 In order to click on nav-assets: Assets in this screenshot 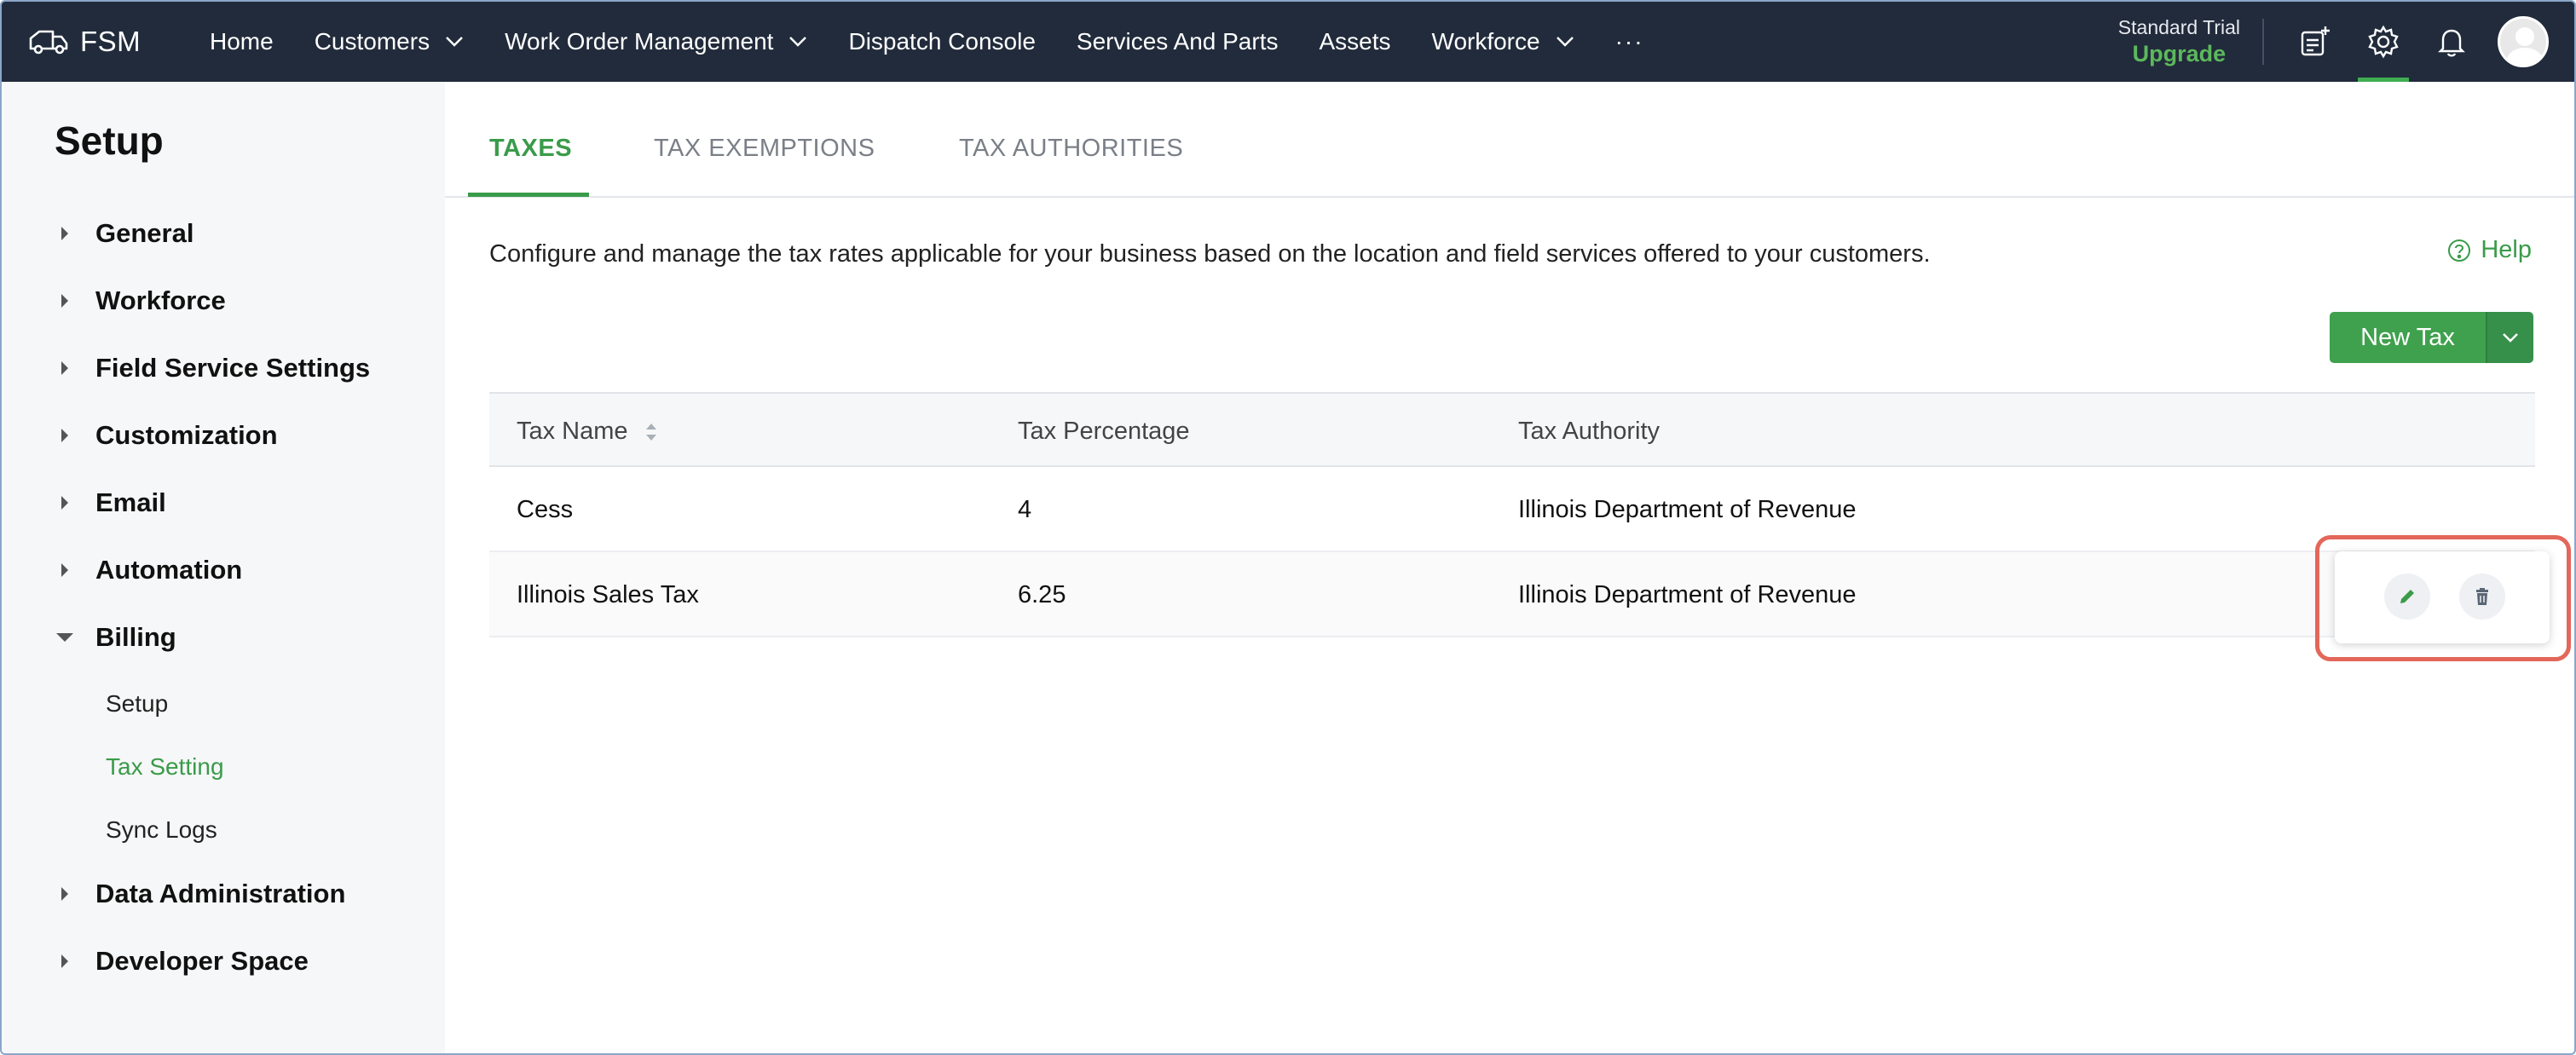, I will do `click(1354, 42)`.